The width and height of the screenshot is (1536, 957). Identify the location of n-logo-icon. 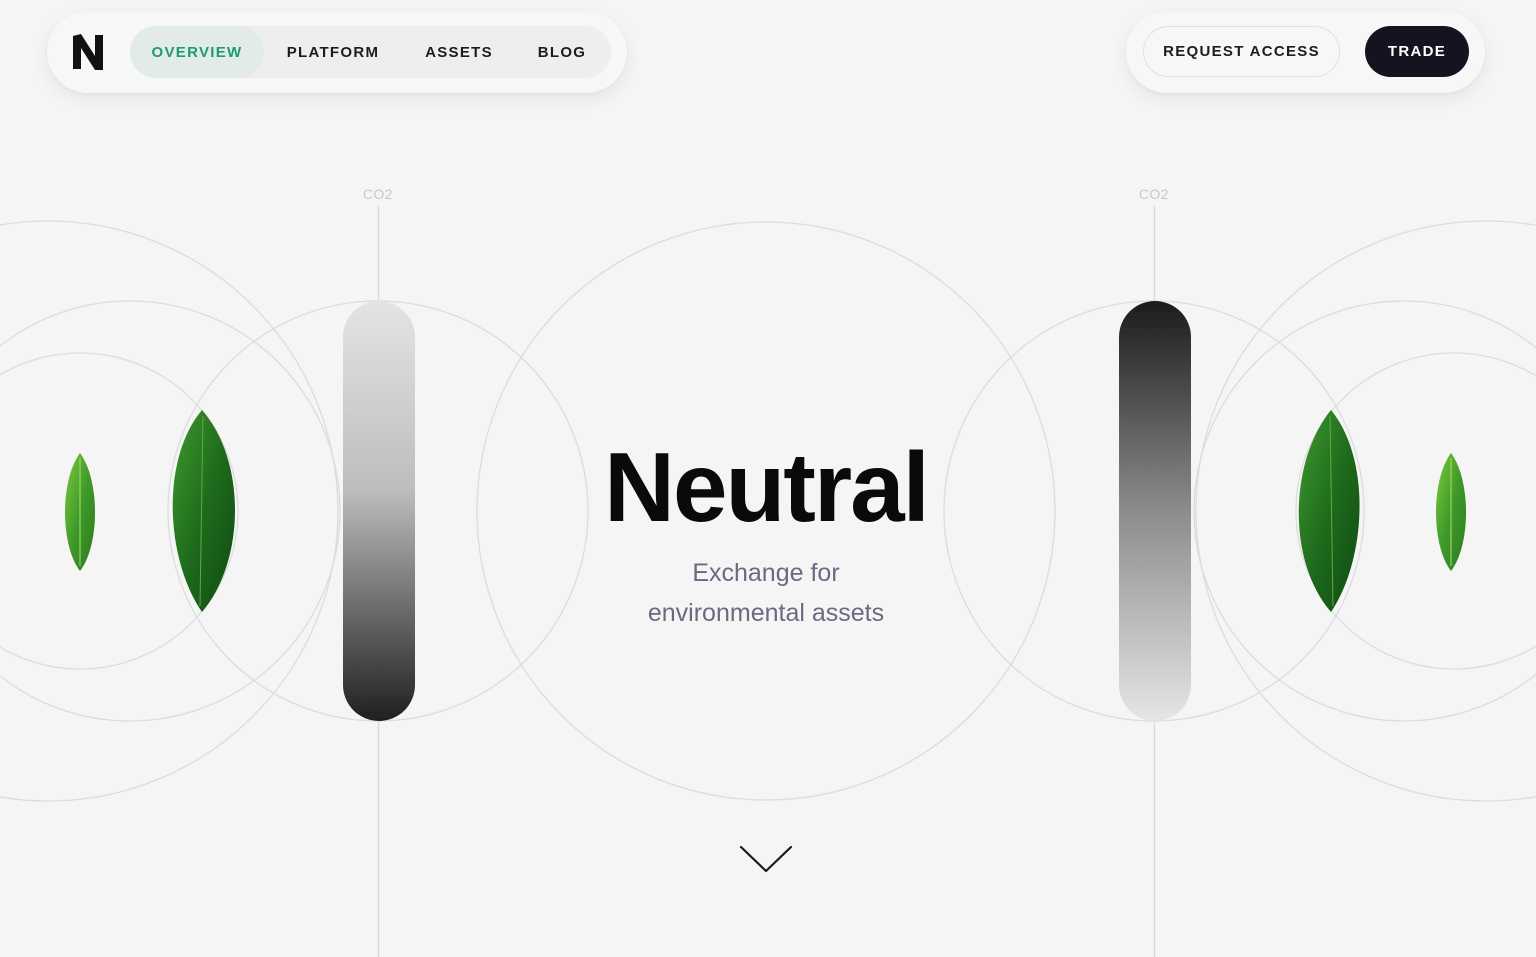
(88, 52).